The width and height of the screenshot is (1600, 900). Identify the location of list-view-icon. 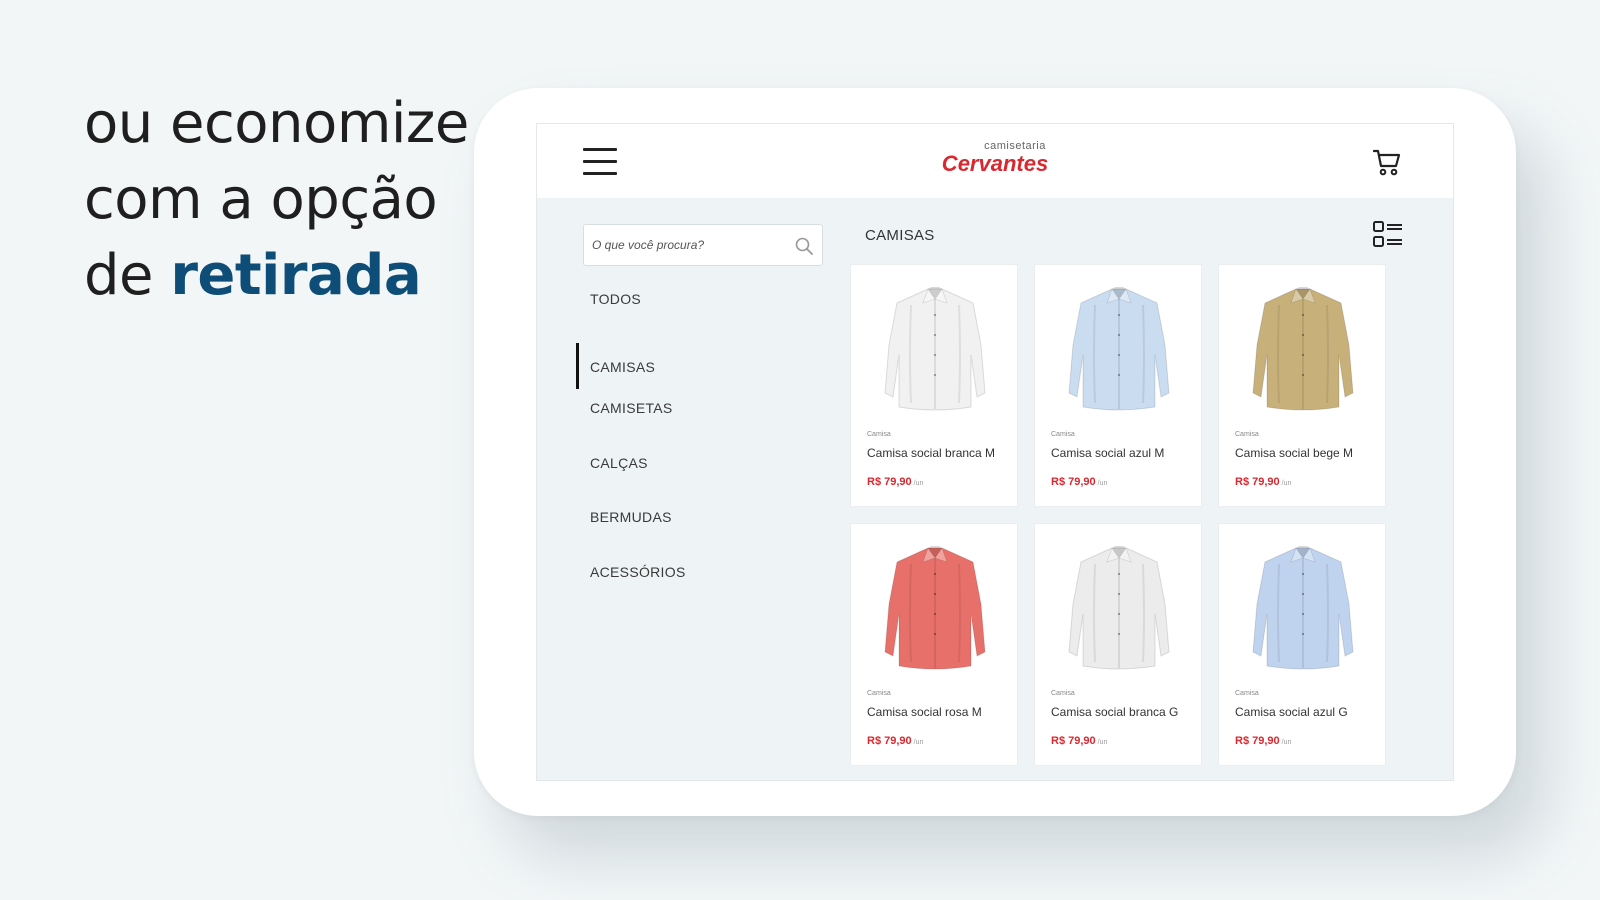
(1387, 234).